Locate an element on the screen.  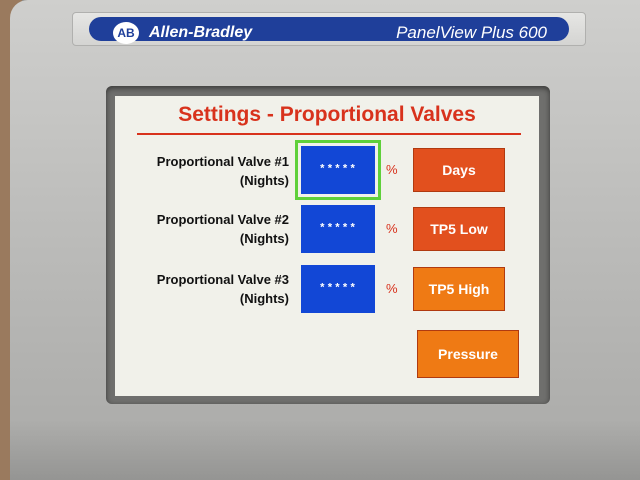
valve-1-input: ***** is located at coordinates (338, 170).